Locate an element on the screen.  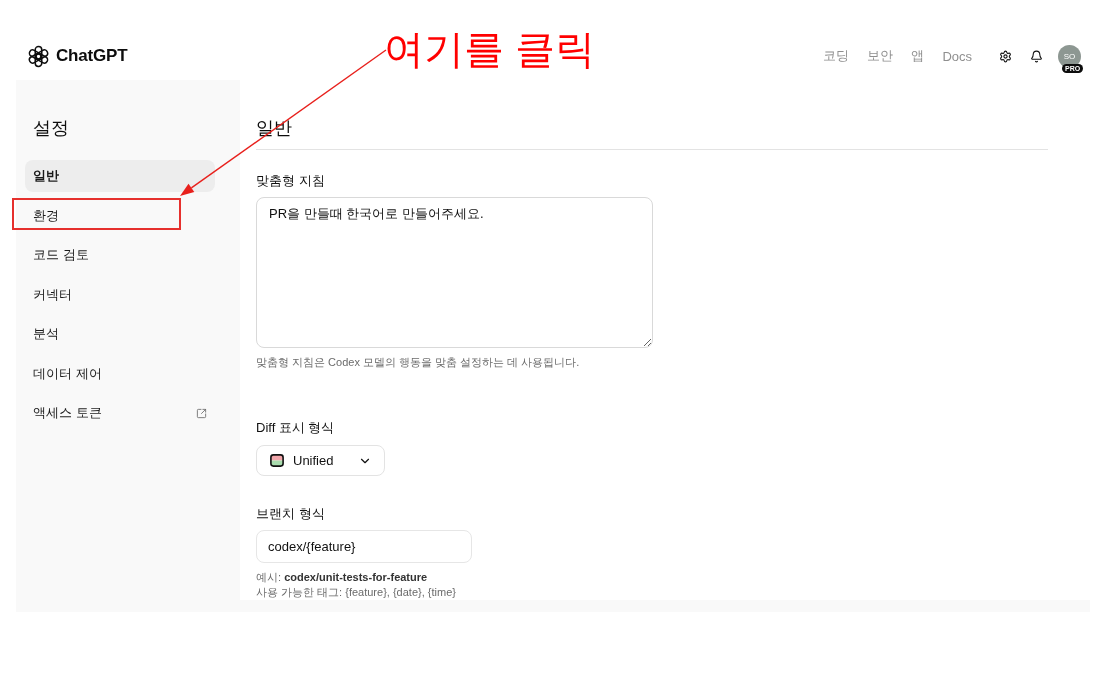
logo-icon is located at coordinates (38, 56).